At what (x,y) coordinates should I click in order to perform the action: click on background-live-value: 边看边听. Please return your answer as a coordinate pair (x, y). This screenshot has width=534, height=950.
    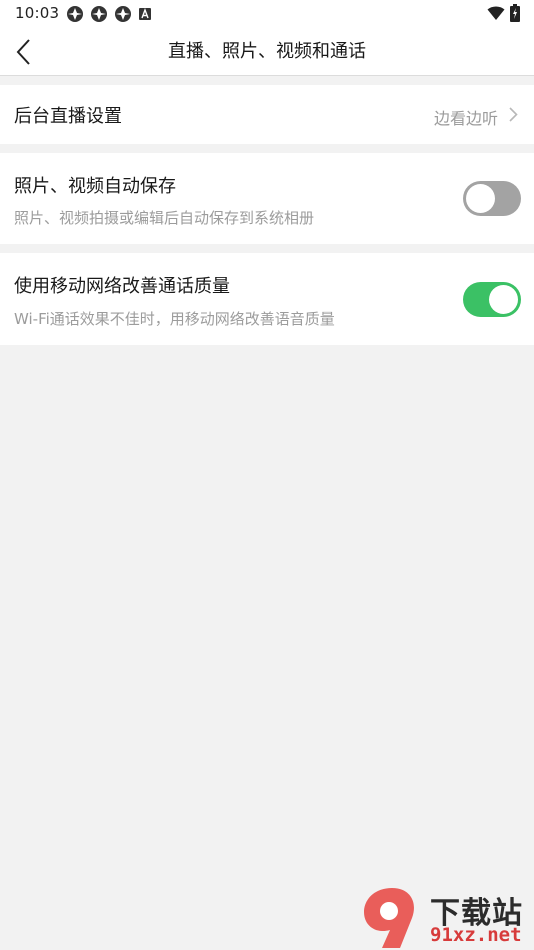
    Looking at the image, I should click on (465, 118).